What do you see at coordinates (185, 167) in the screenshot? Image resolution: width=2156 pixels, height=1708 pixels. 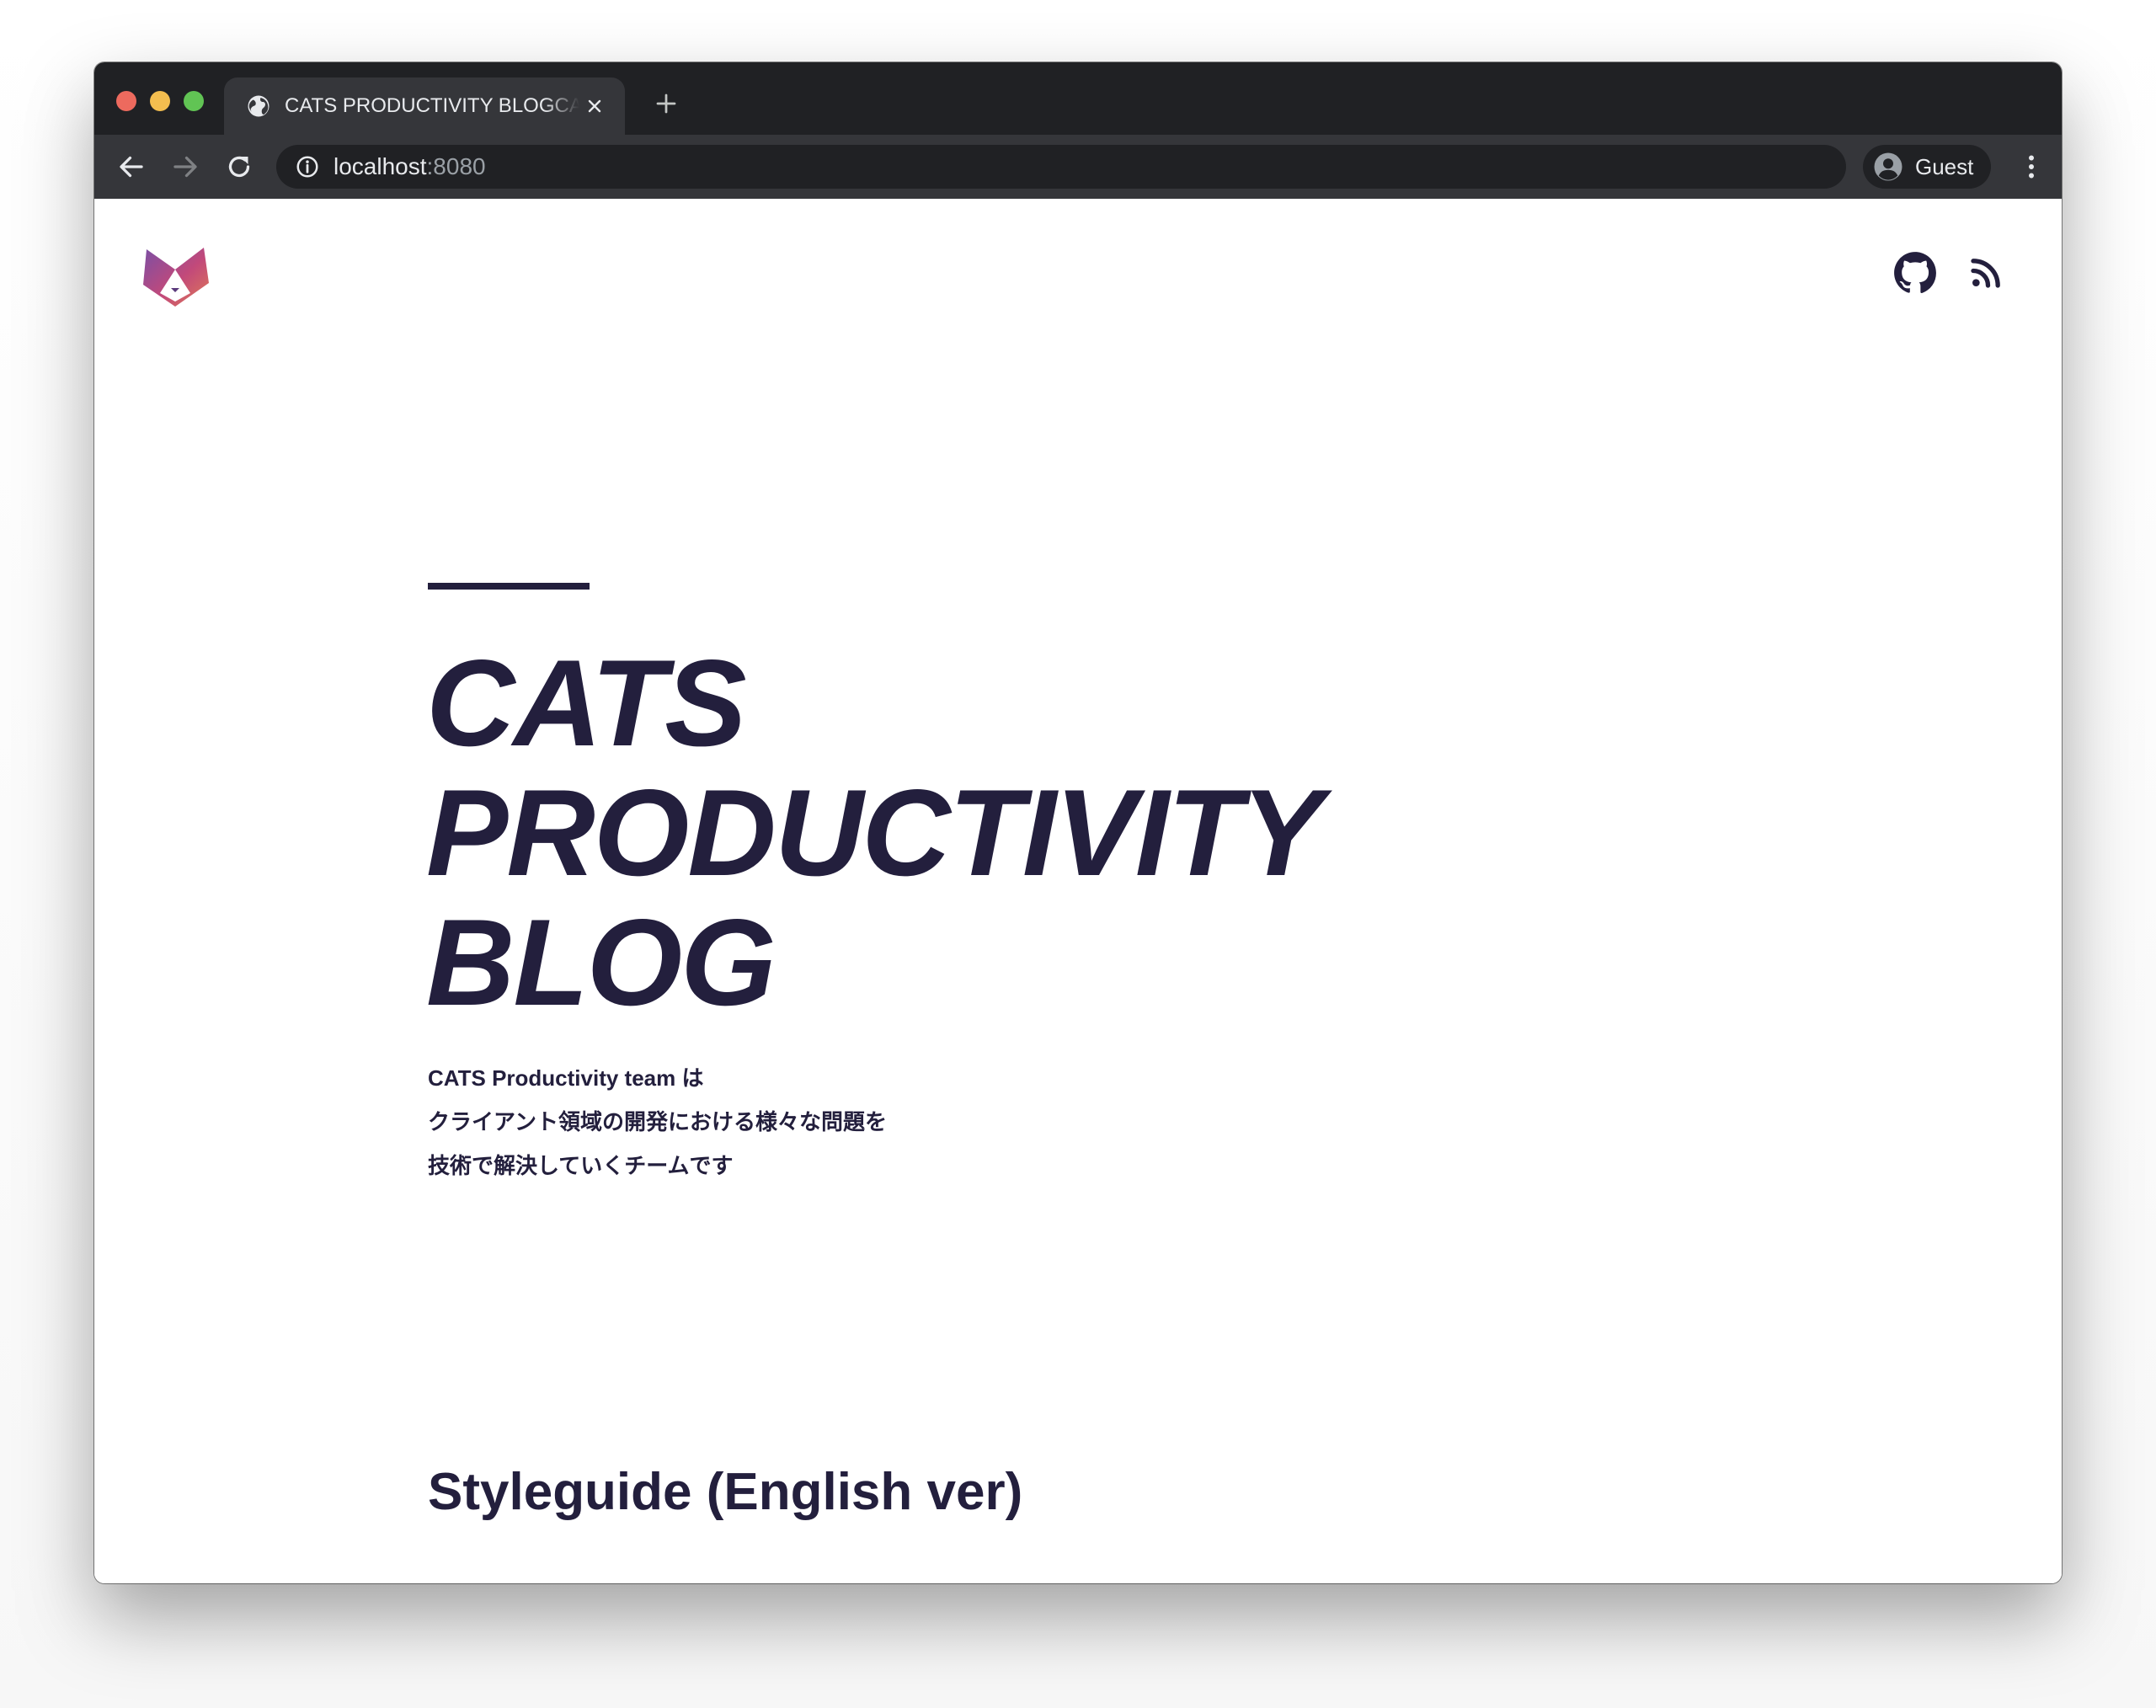 I see `forward-arrow-icon` at bounding box center [185, 167].